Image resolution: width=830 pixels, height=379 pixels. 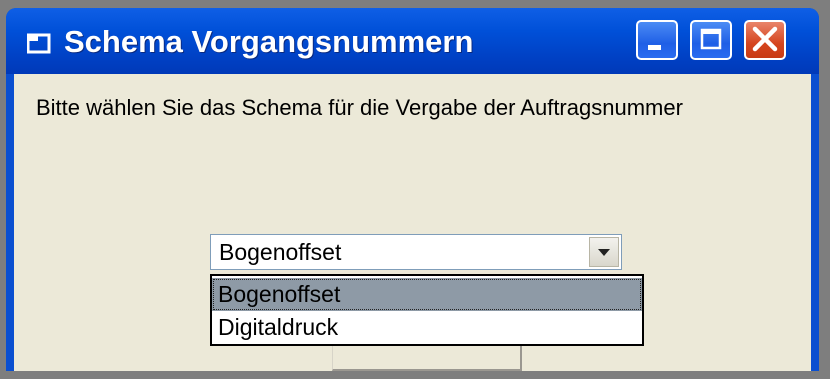 I want to click on schema-combobox: Bogenoffset, so click(x=416, y=252).